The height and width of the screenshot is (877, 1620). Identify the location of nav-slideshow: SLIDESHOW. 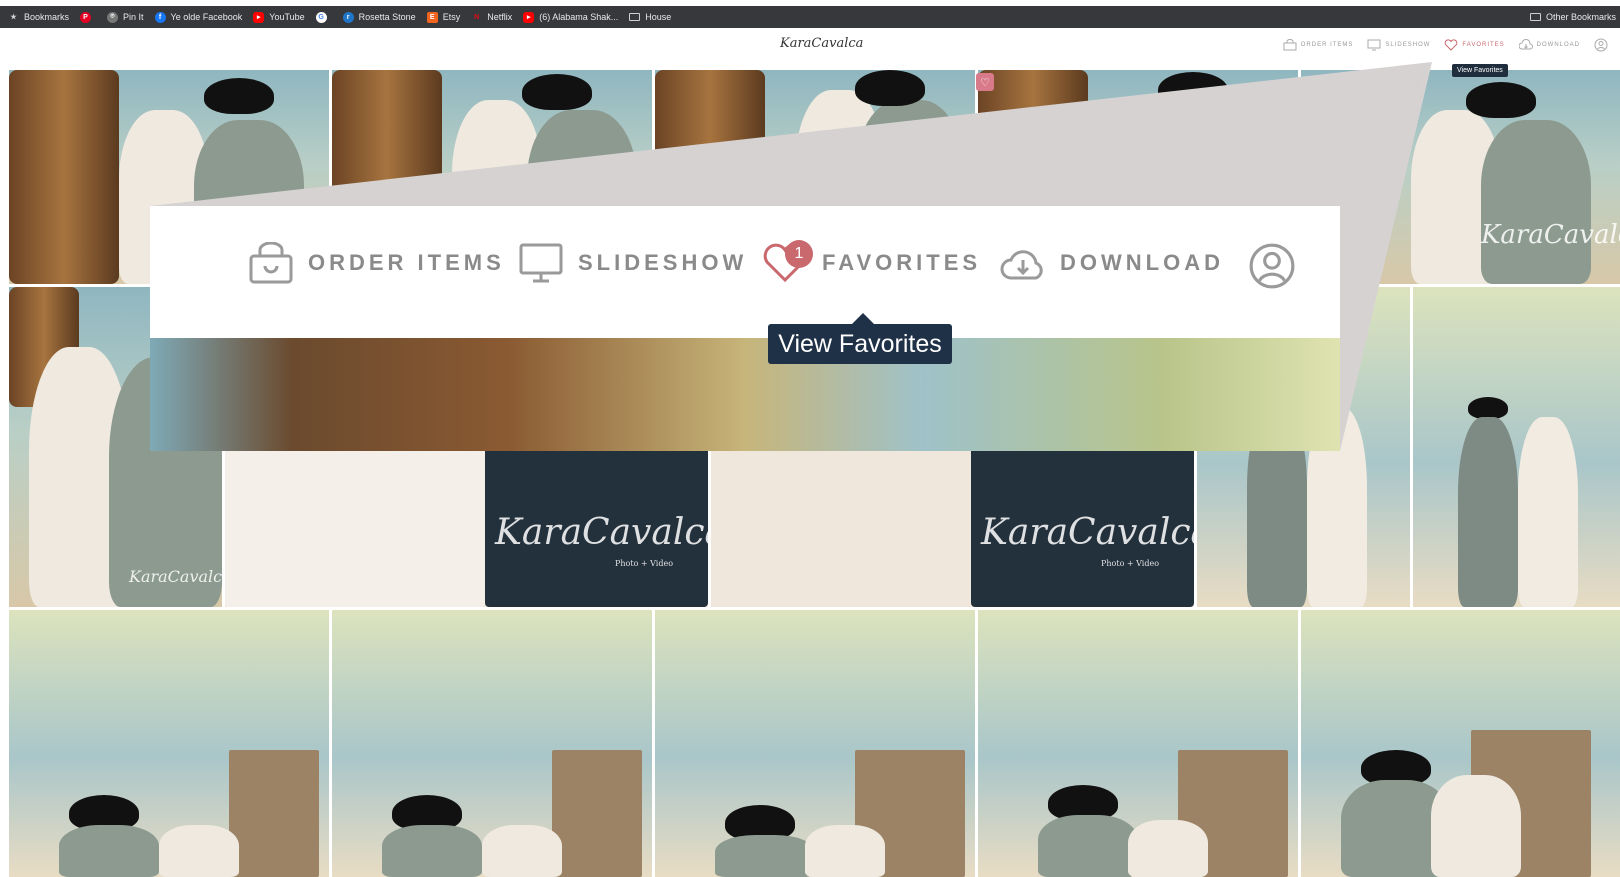
(1398, 45).